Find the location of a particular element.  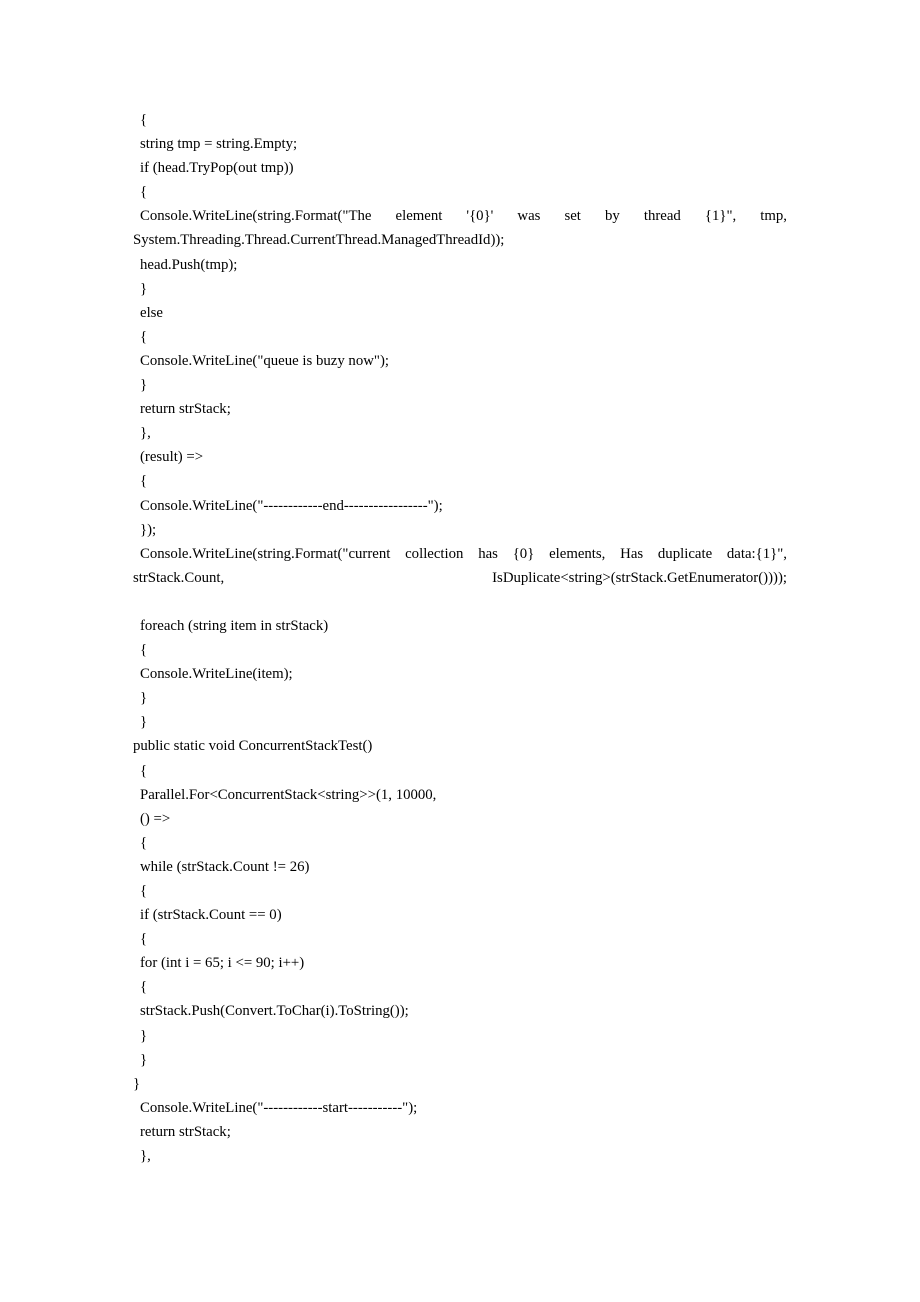

code-line: public static void ConcurrentStackTest() is located at coordinates (253, 746).